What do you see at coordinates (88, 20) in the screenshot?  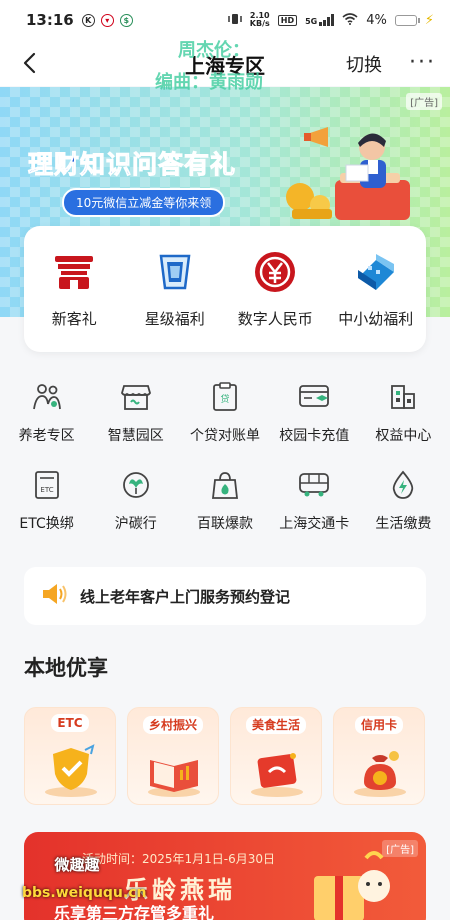 I see `k-icon: K` at bounding box center [88, 20].